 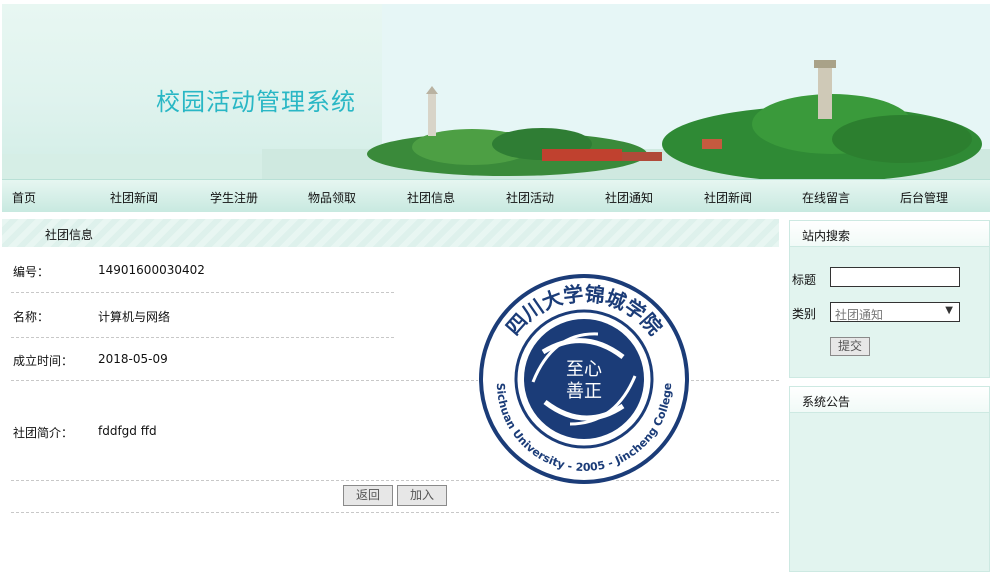 What do you see at coordinates (530, 197) in the screenshot?
I see `nav-club-activity: 社团活动` at bounding box center [530, 197].